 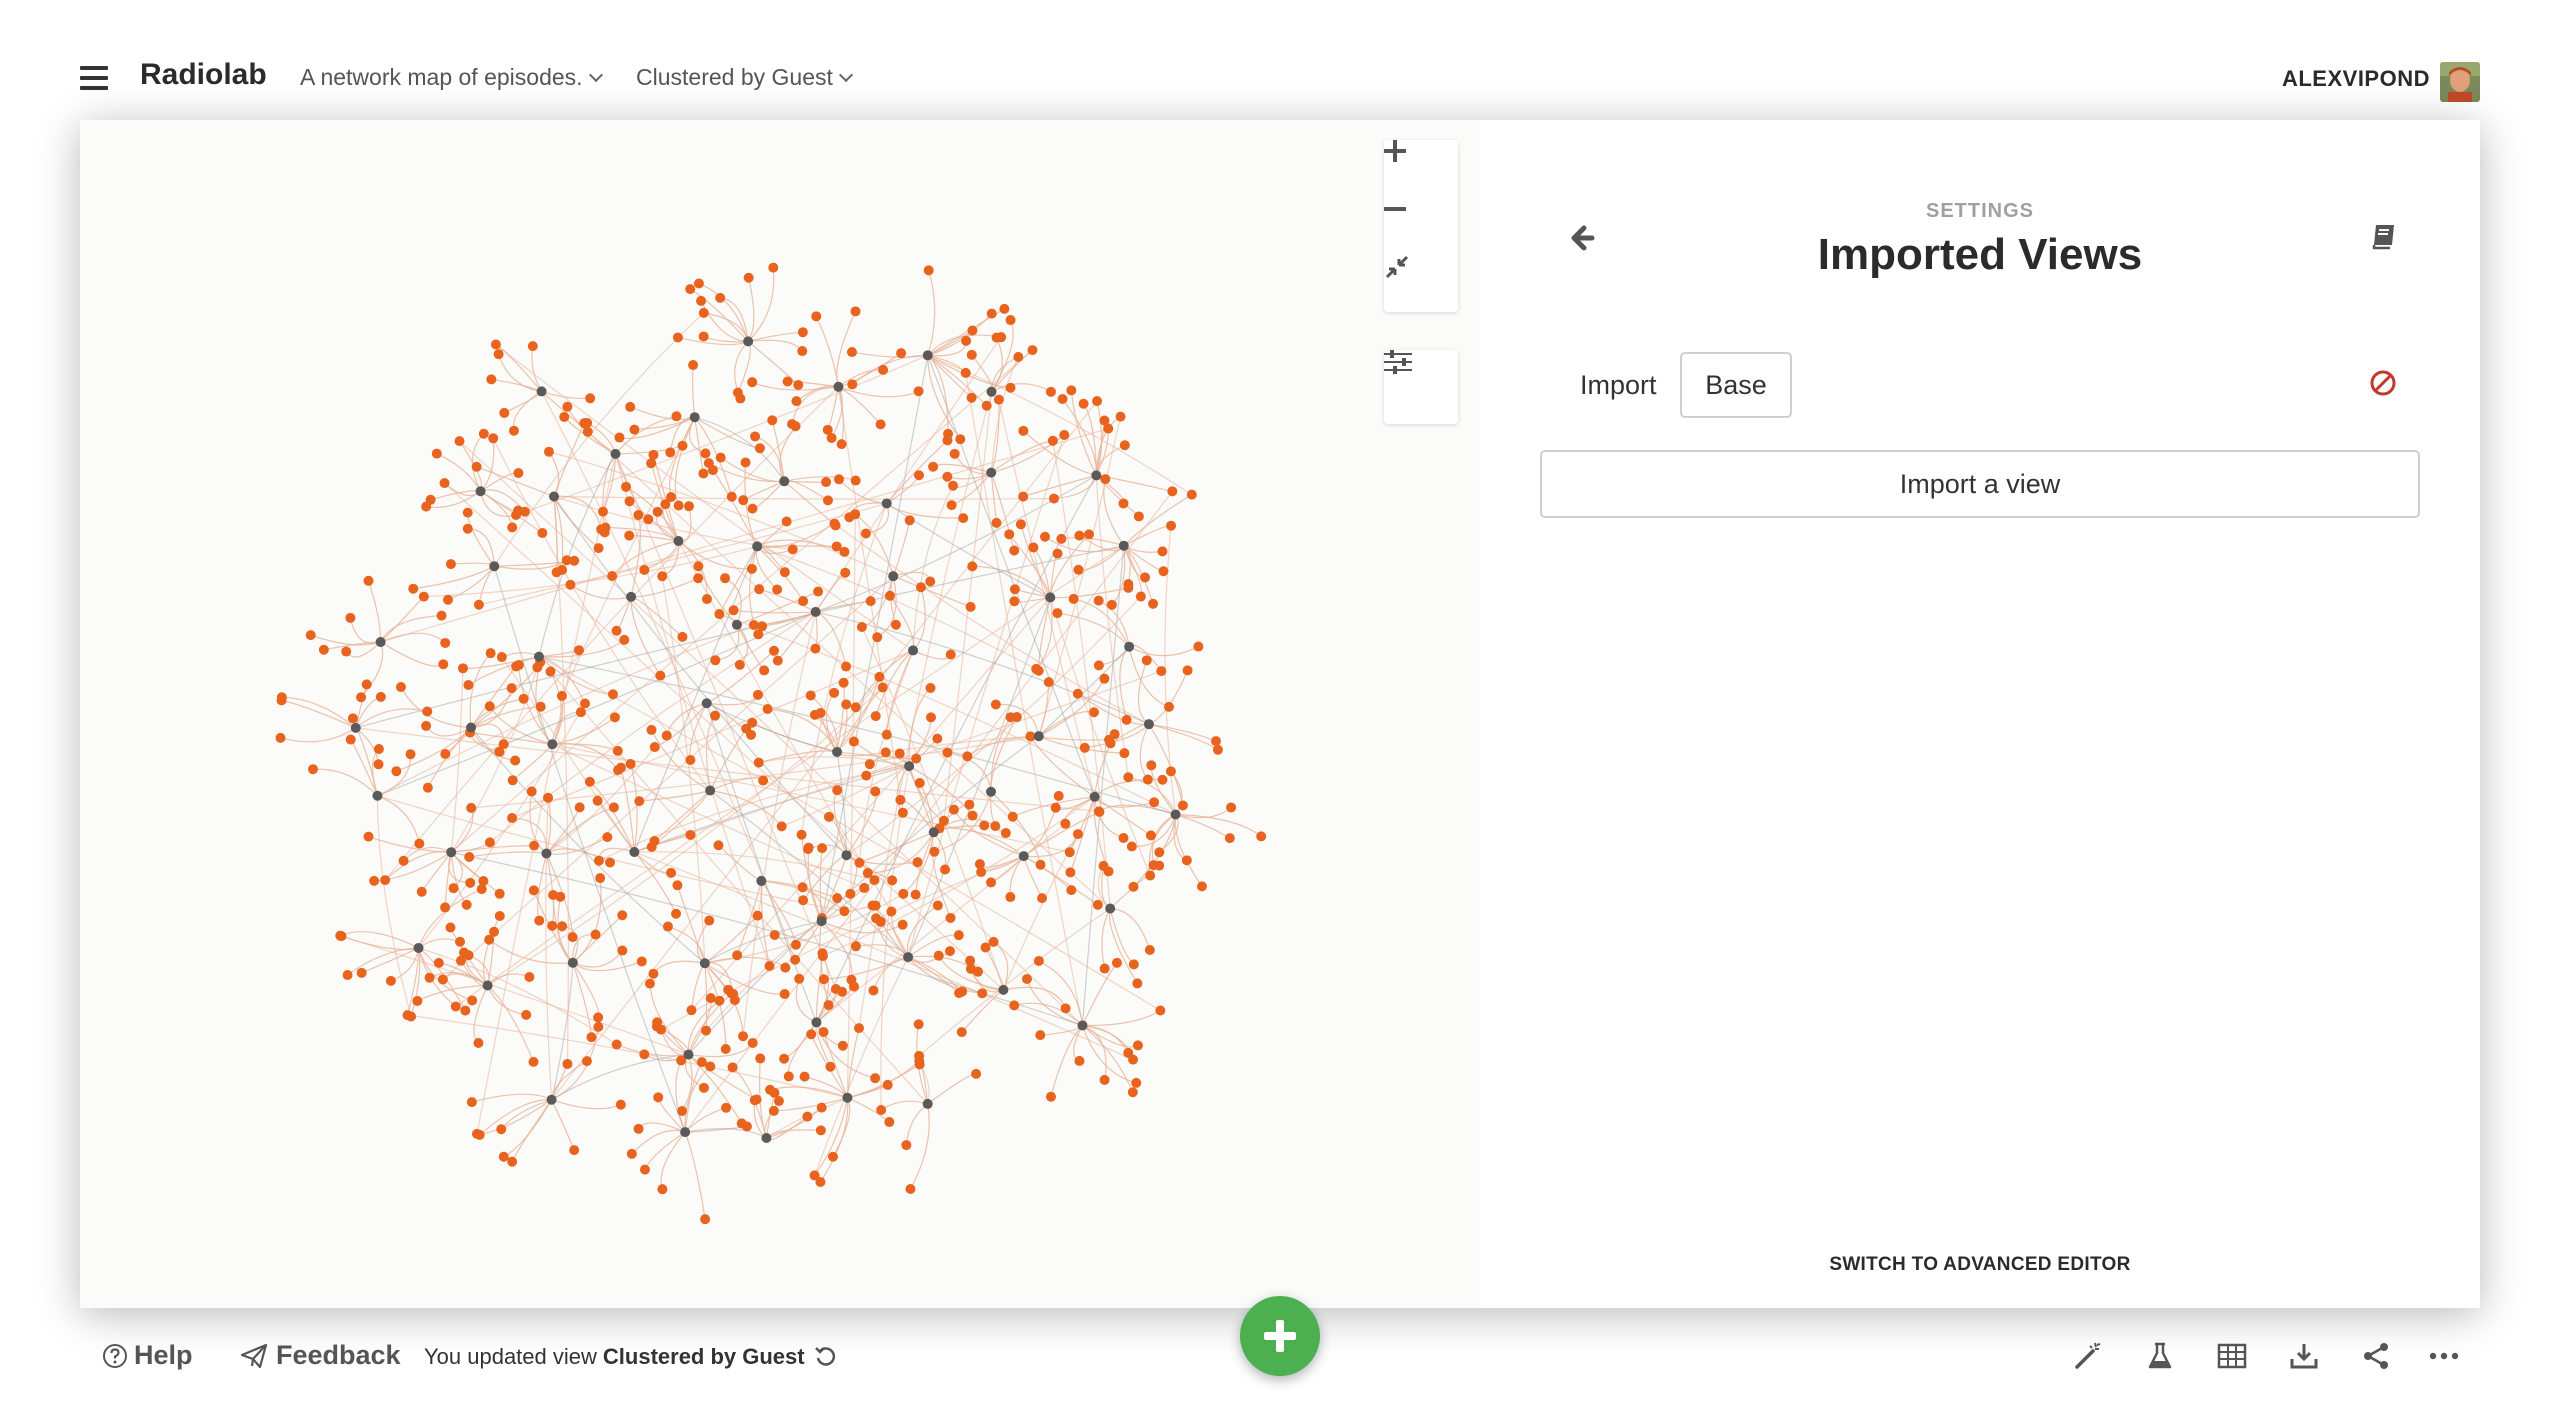 I want to click on labs-button, so click(x=2160, y=1356).